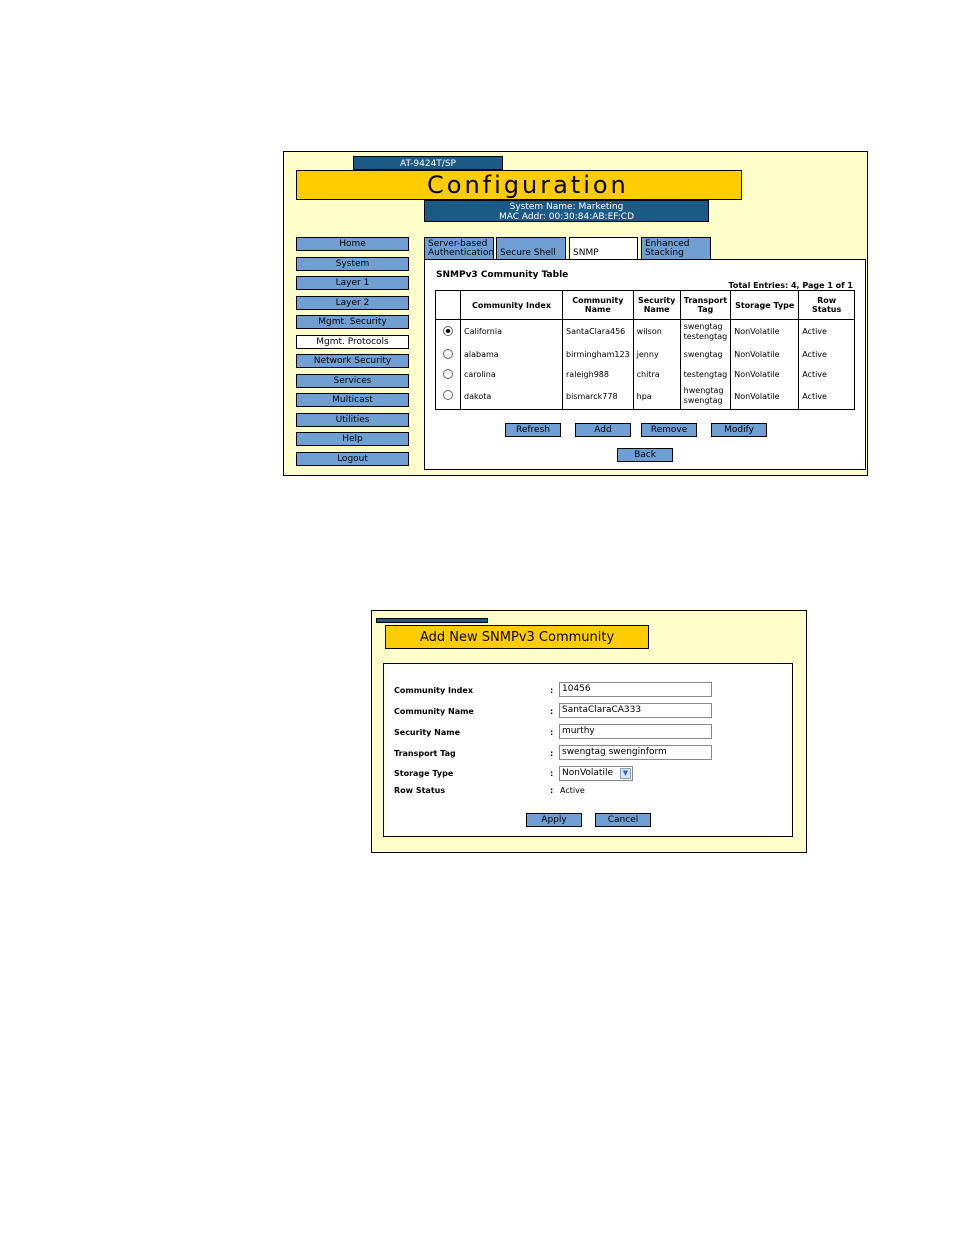 The image size is (954, 1235). What do you see at coordinates (603, 249) in the screenshot?
I see `tab-snmp: SNMP` at bounding box center [603, 249].